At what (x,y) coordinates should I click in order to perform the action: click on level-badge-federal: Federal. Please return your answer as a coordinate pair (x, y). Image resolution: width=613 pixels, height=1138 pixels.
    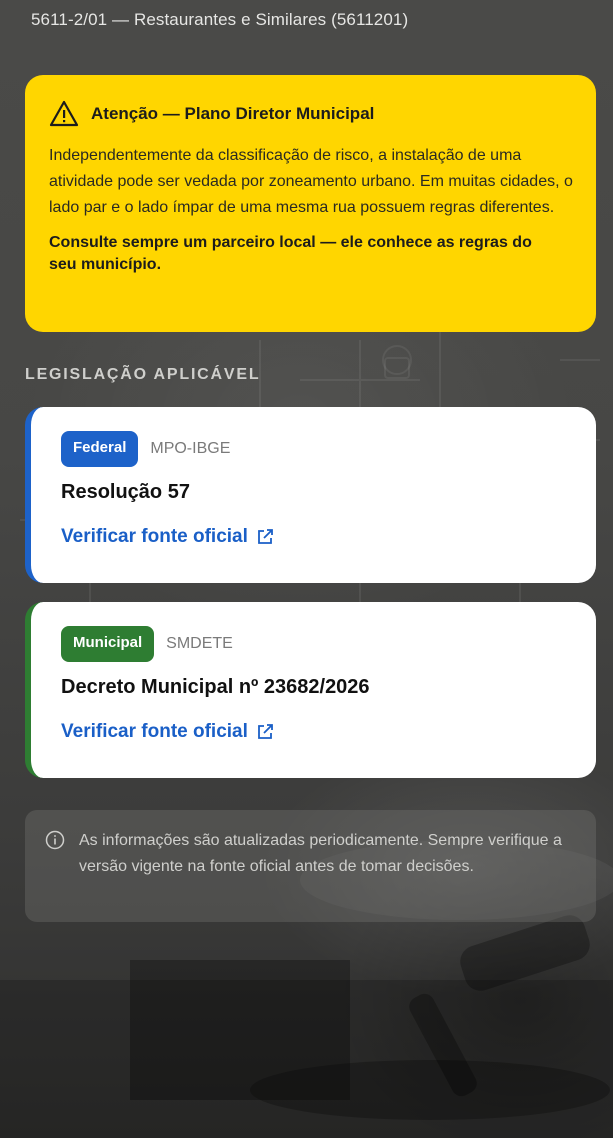
    Looking at the image, I should click on (100, 449).